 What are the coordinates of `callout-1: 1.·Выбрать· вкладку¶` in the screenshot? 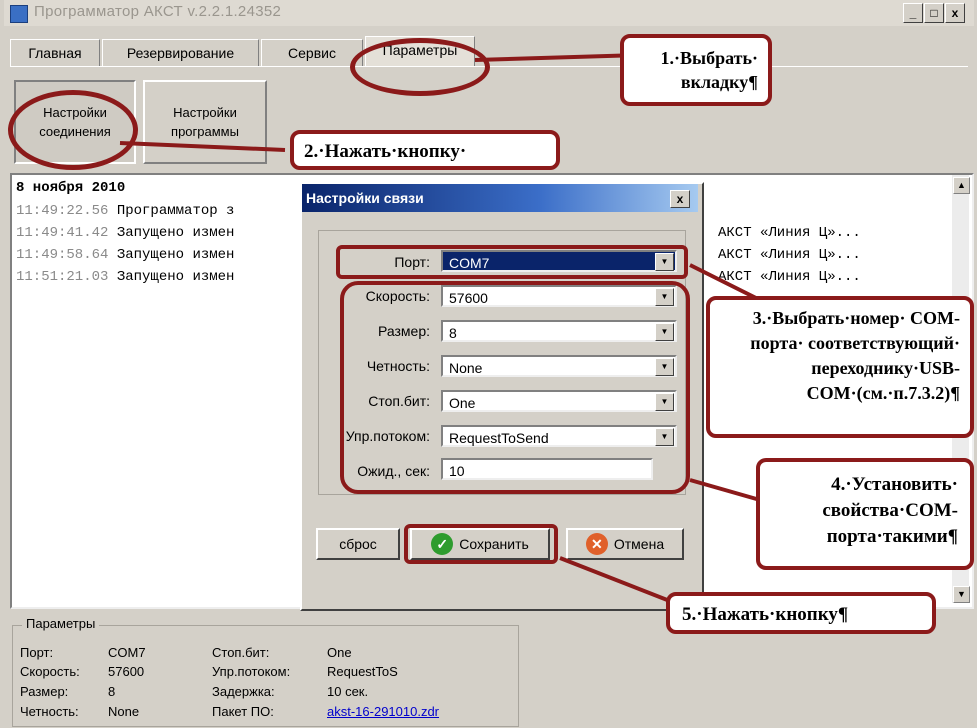 It's located at (696, 70).